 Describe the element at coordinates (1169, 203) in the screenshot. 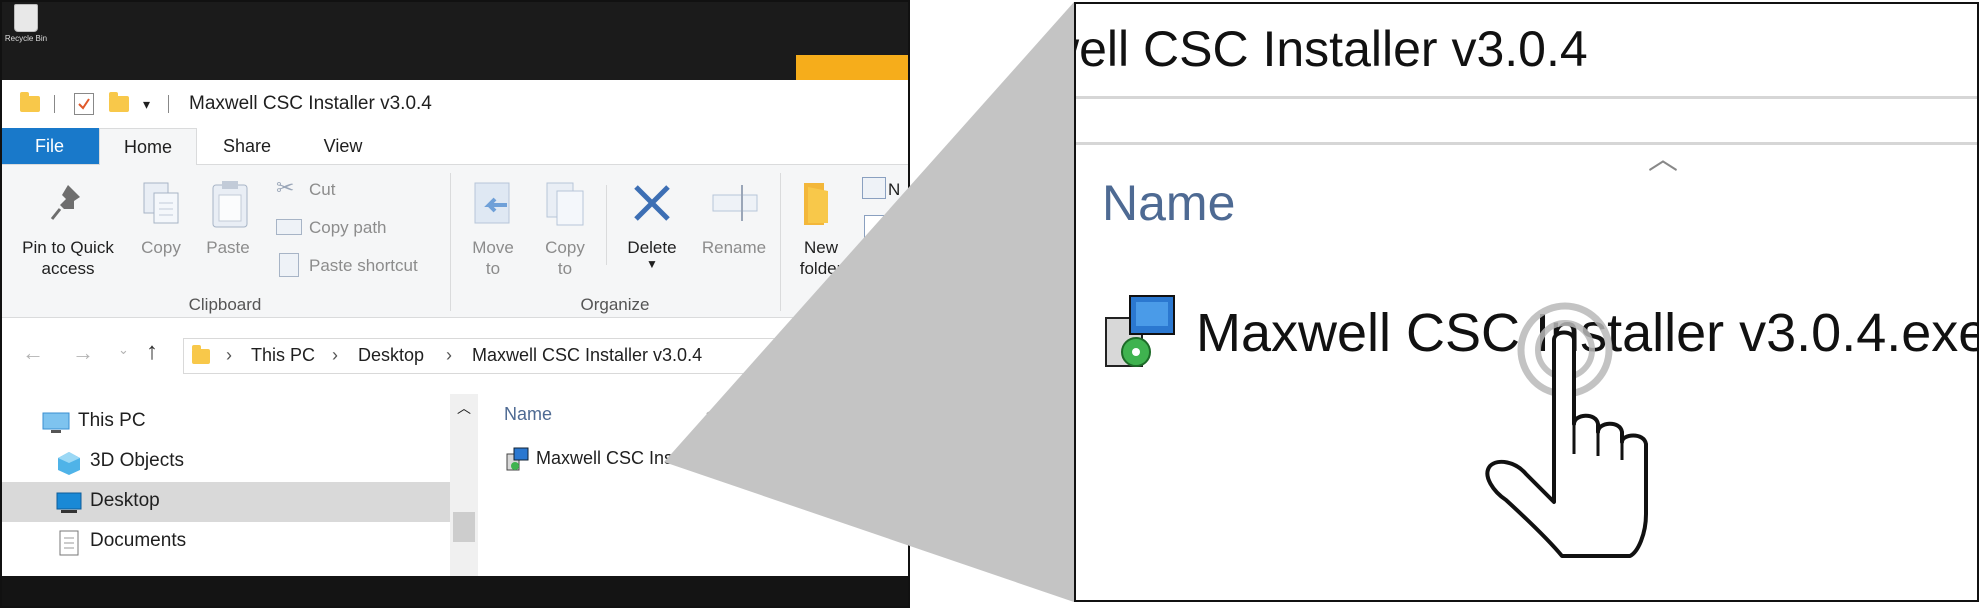

I see `zoom-column-header-name: Name` at that location.